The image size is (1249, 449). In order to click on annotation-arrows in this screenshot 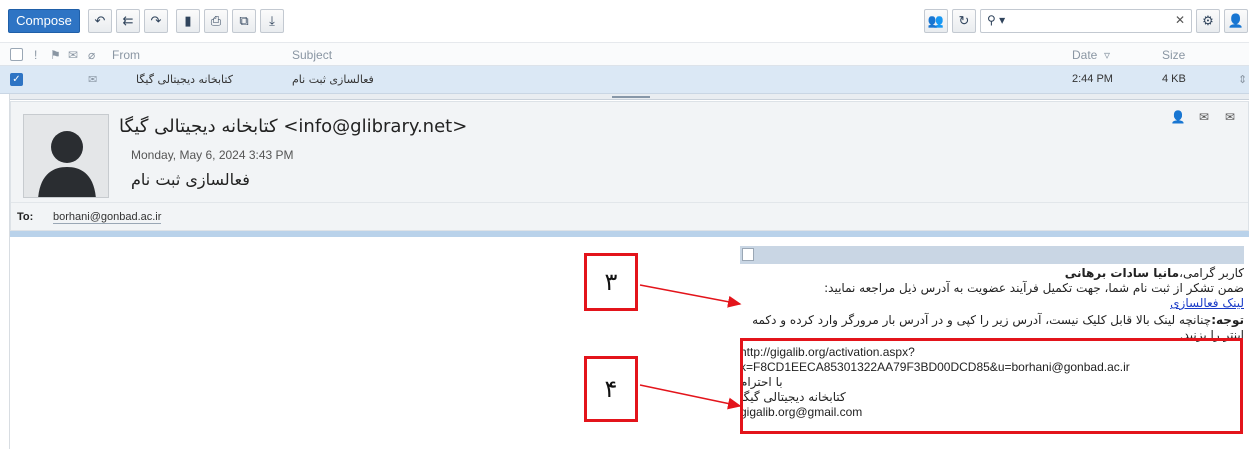, I will do `click(690, 347)`.